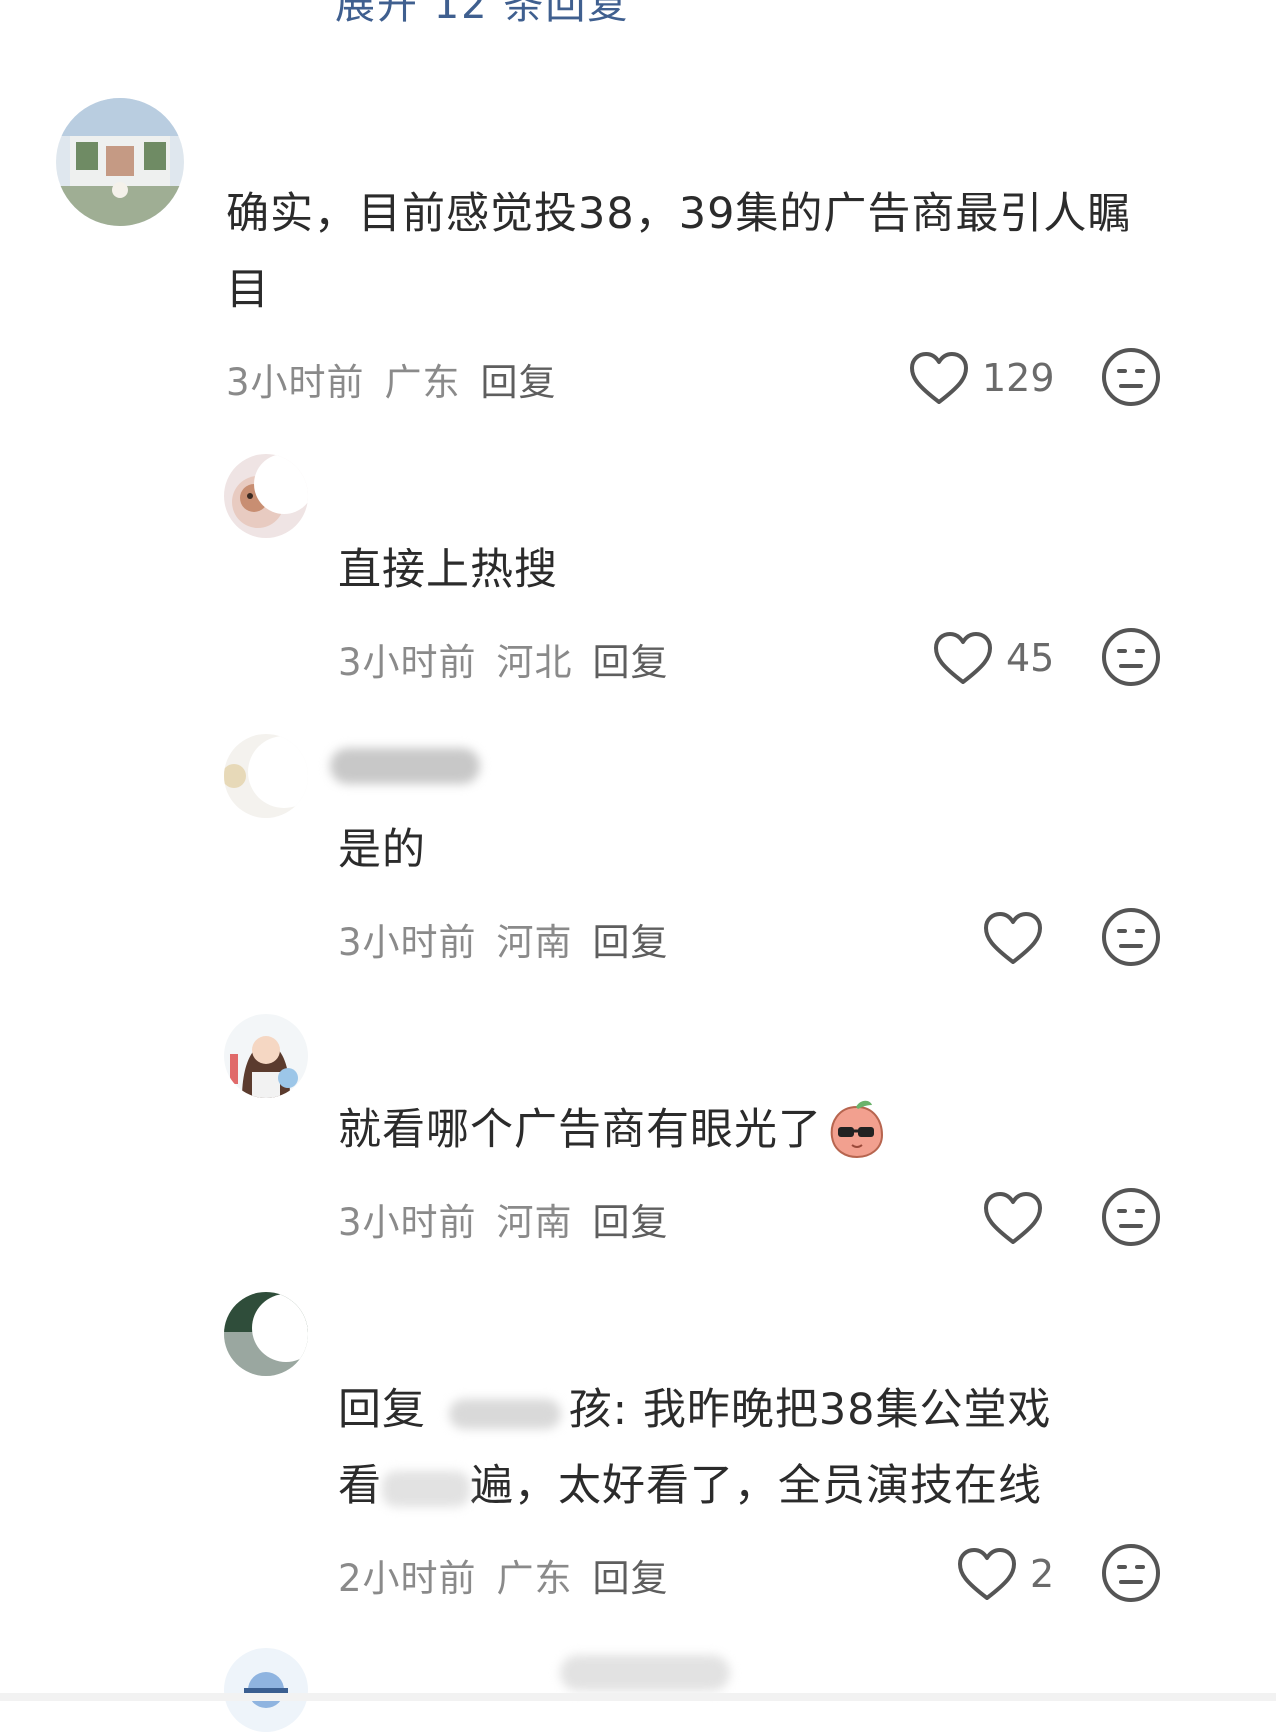 This screenshot has height=1732, width=1276. I want to click on reply-target-name, so click(505, 1413).